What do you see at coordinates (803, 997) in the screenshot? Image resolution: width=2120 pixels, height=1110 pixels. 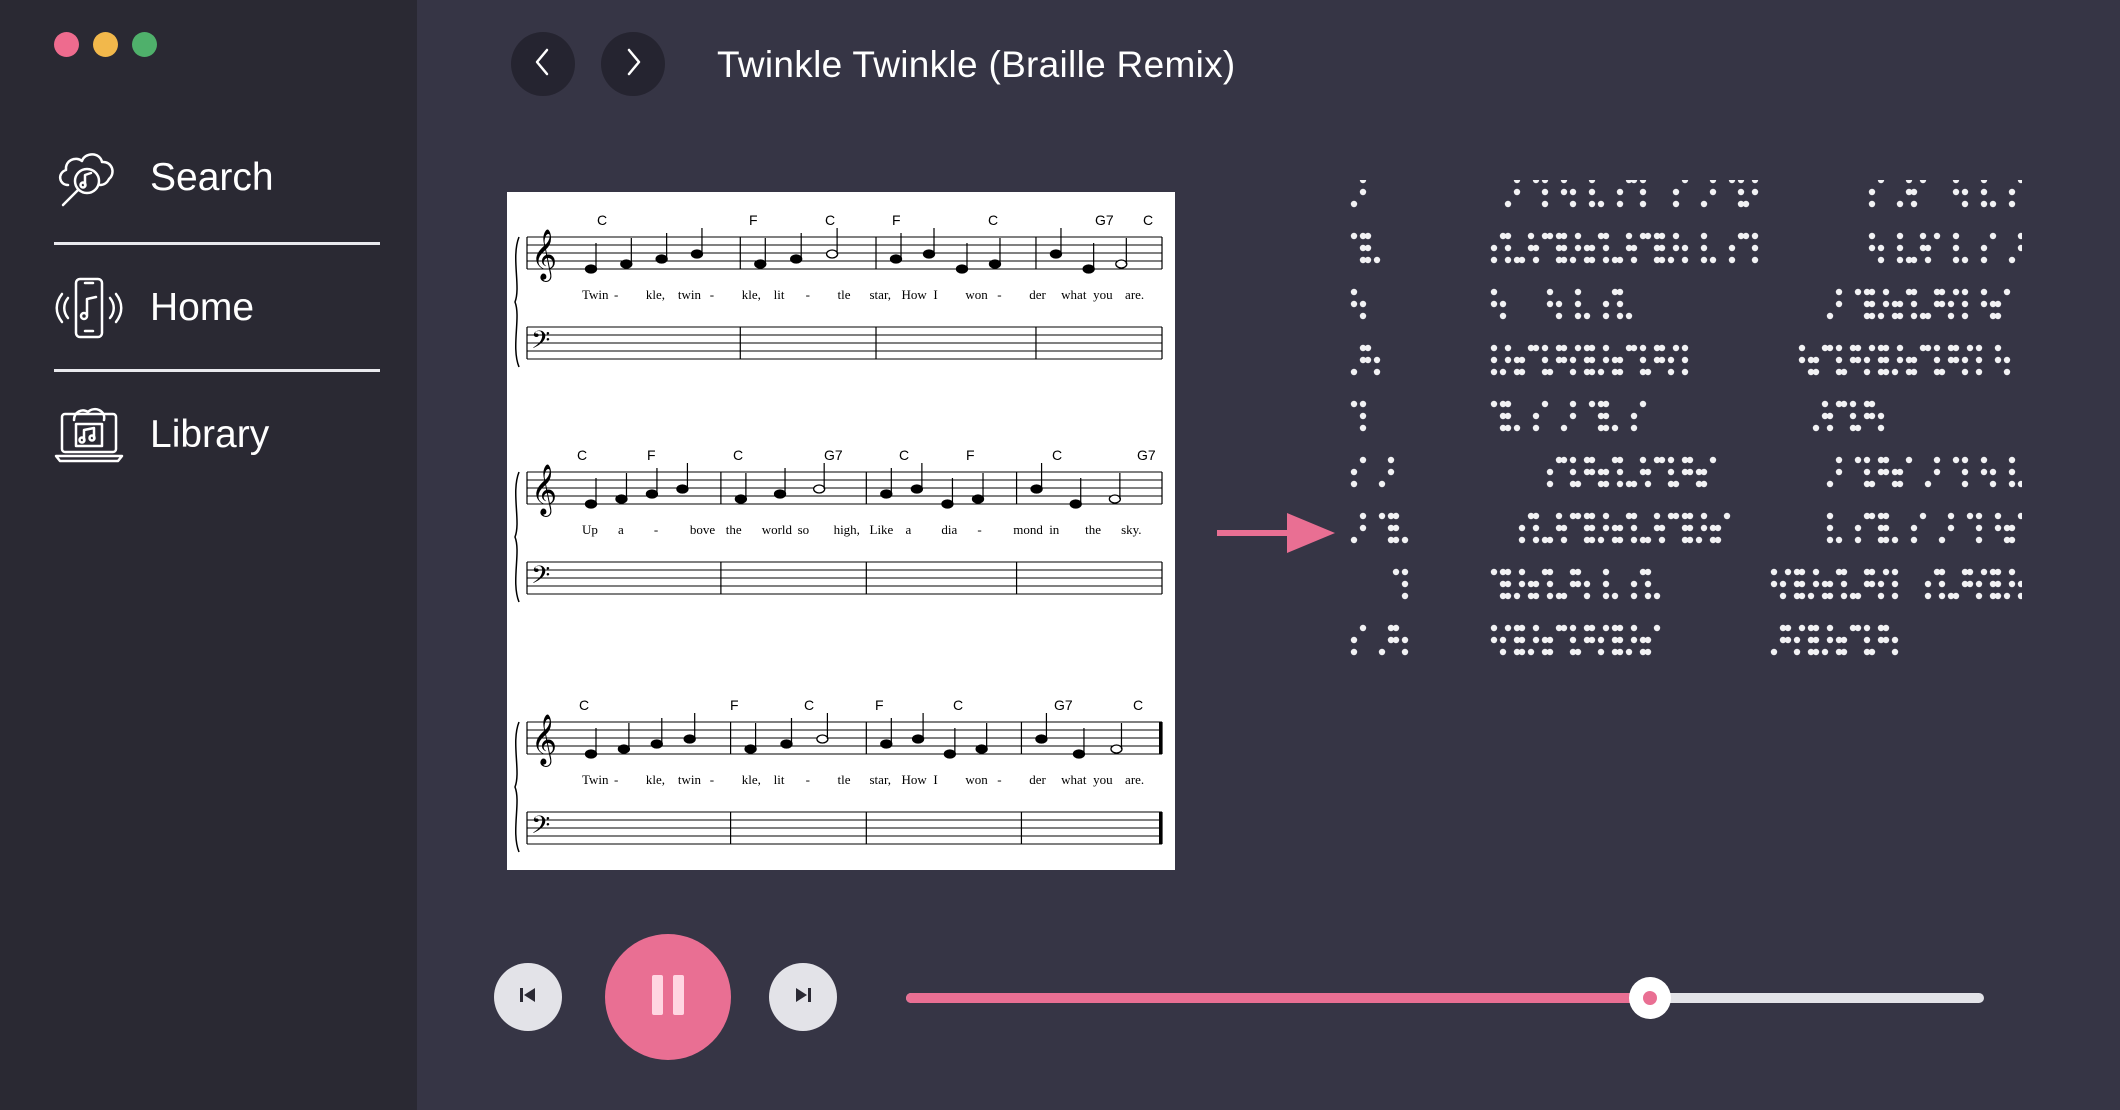 I see `next-track-button` at bounding box center [803, 997].